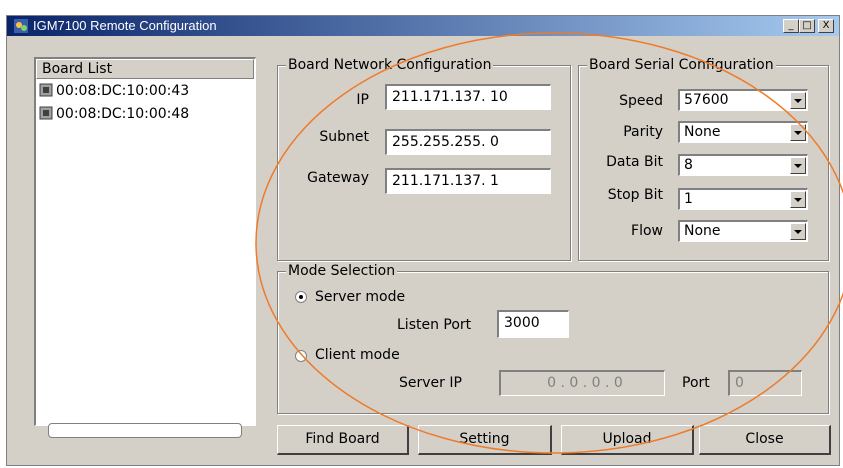 This screenshot has height=468, width=843. What do you see at coordinates (390, 65) in the screenshot?
I see `network-group-title: Board Network Configuration` at bounding box center [390, 65].